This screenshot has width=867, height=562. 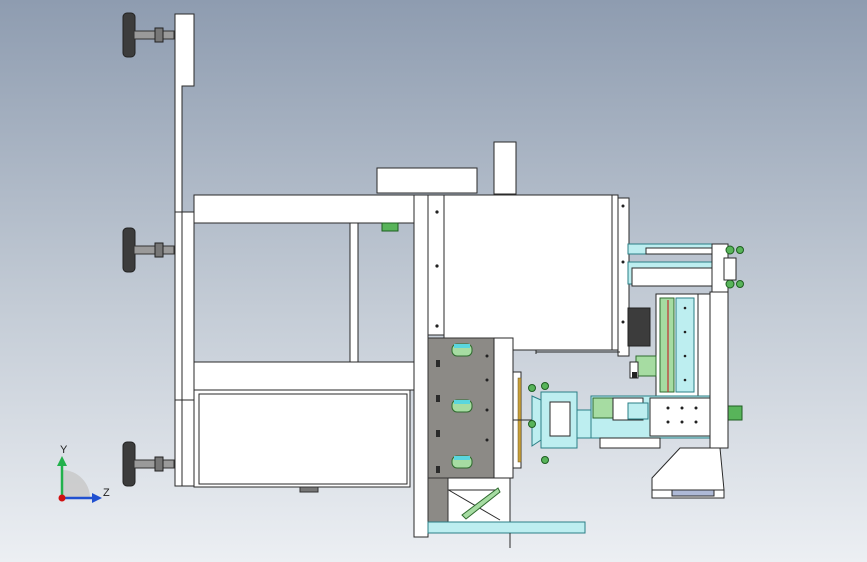 What do you see at coordinates (536, 275) in the screenshot?
I see `upper-housing` at bounding box center [536, 275].